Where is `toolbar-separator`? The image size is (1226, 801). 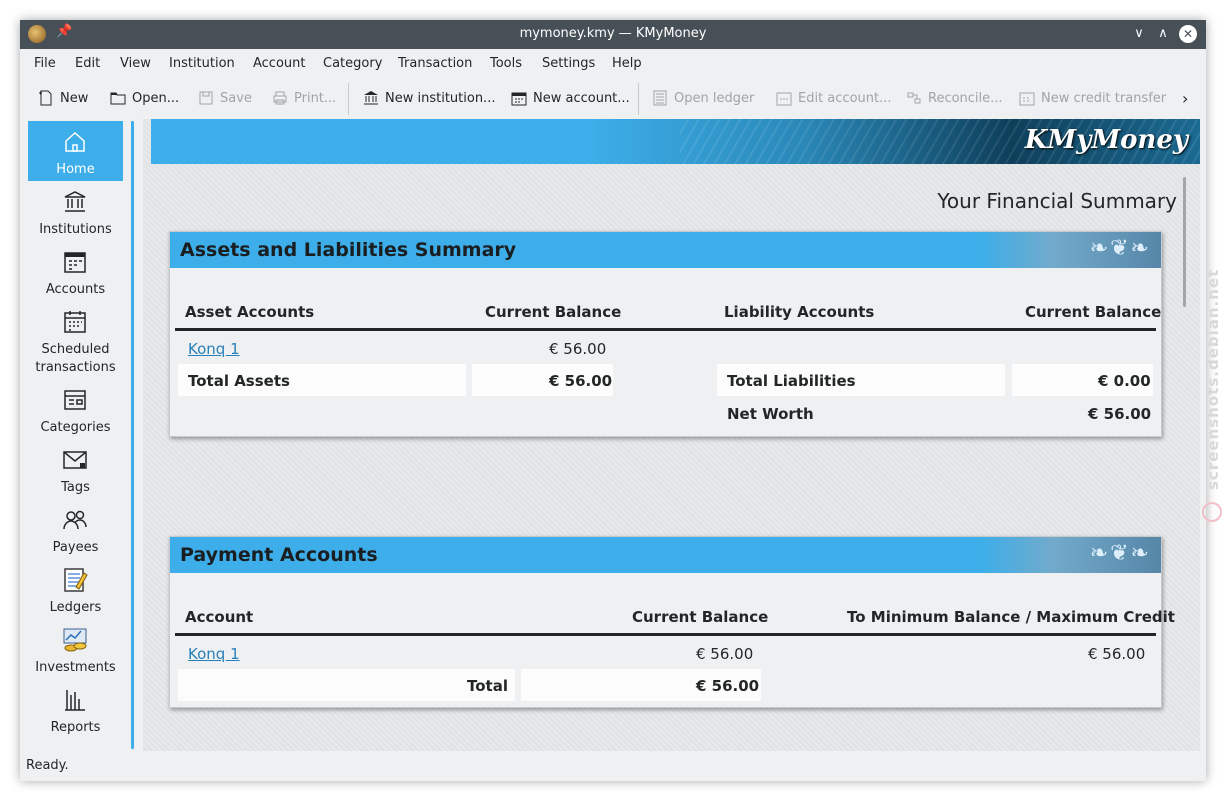
toolbar-separator is located at coordinates (348, 99).